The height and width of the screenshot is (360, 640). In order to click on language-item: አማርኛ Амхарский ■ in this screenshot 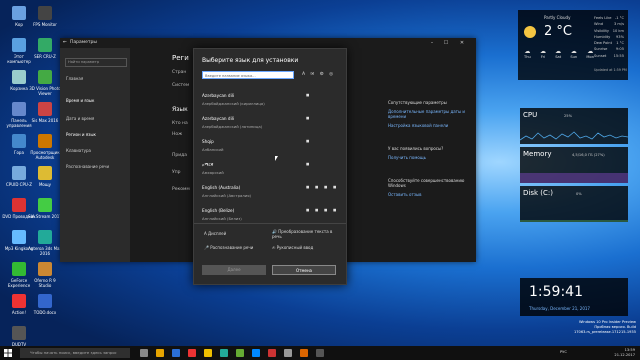, I will do `click(271, 168)`.